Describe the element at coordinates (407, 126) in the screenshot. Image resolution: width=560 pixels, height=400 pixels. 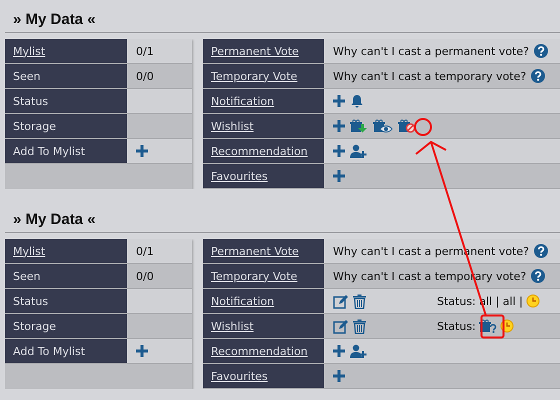
I see `gift-blocked-icon` at that location.